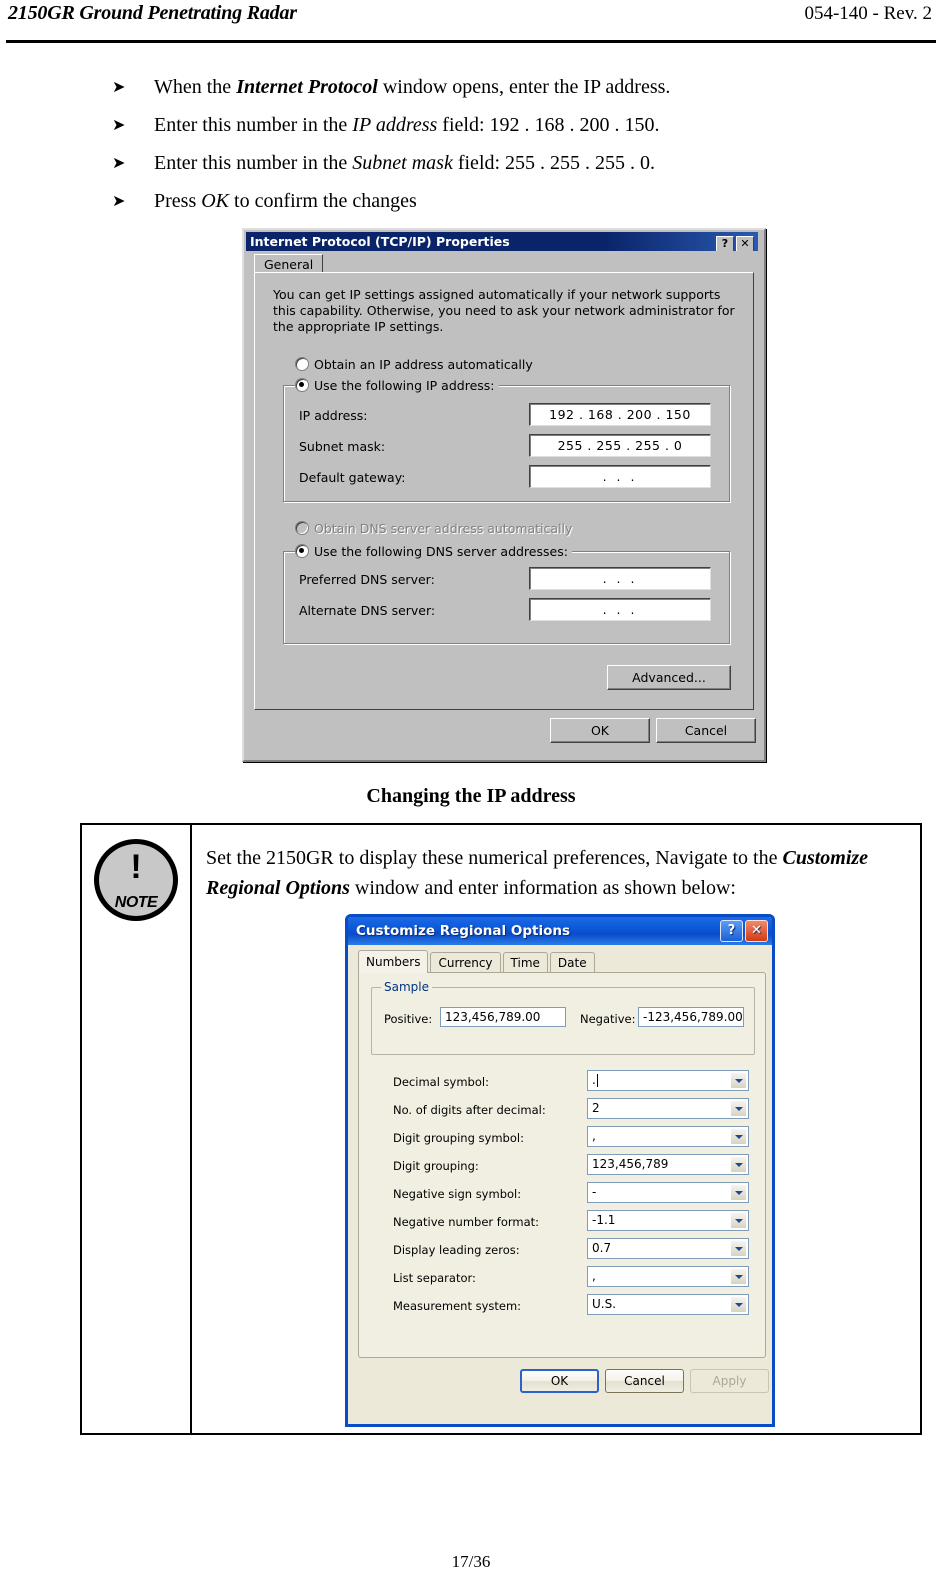 The image size is (942, 1592). I want to click on figure-caption: Changing the IP address, so click(471, 796).